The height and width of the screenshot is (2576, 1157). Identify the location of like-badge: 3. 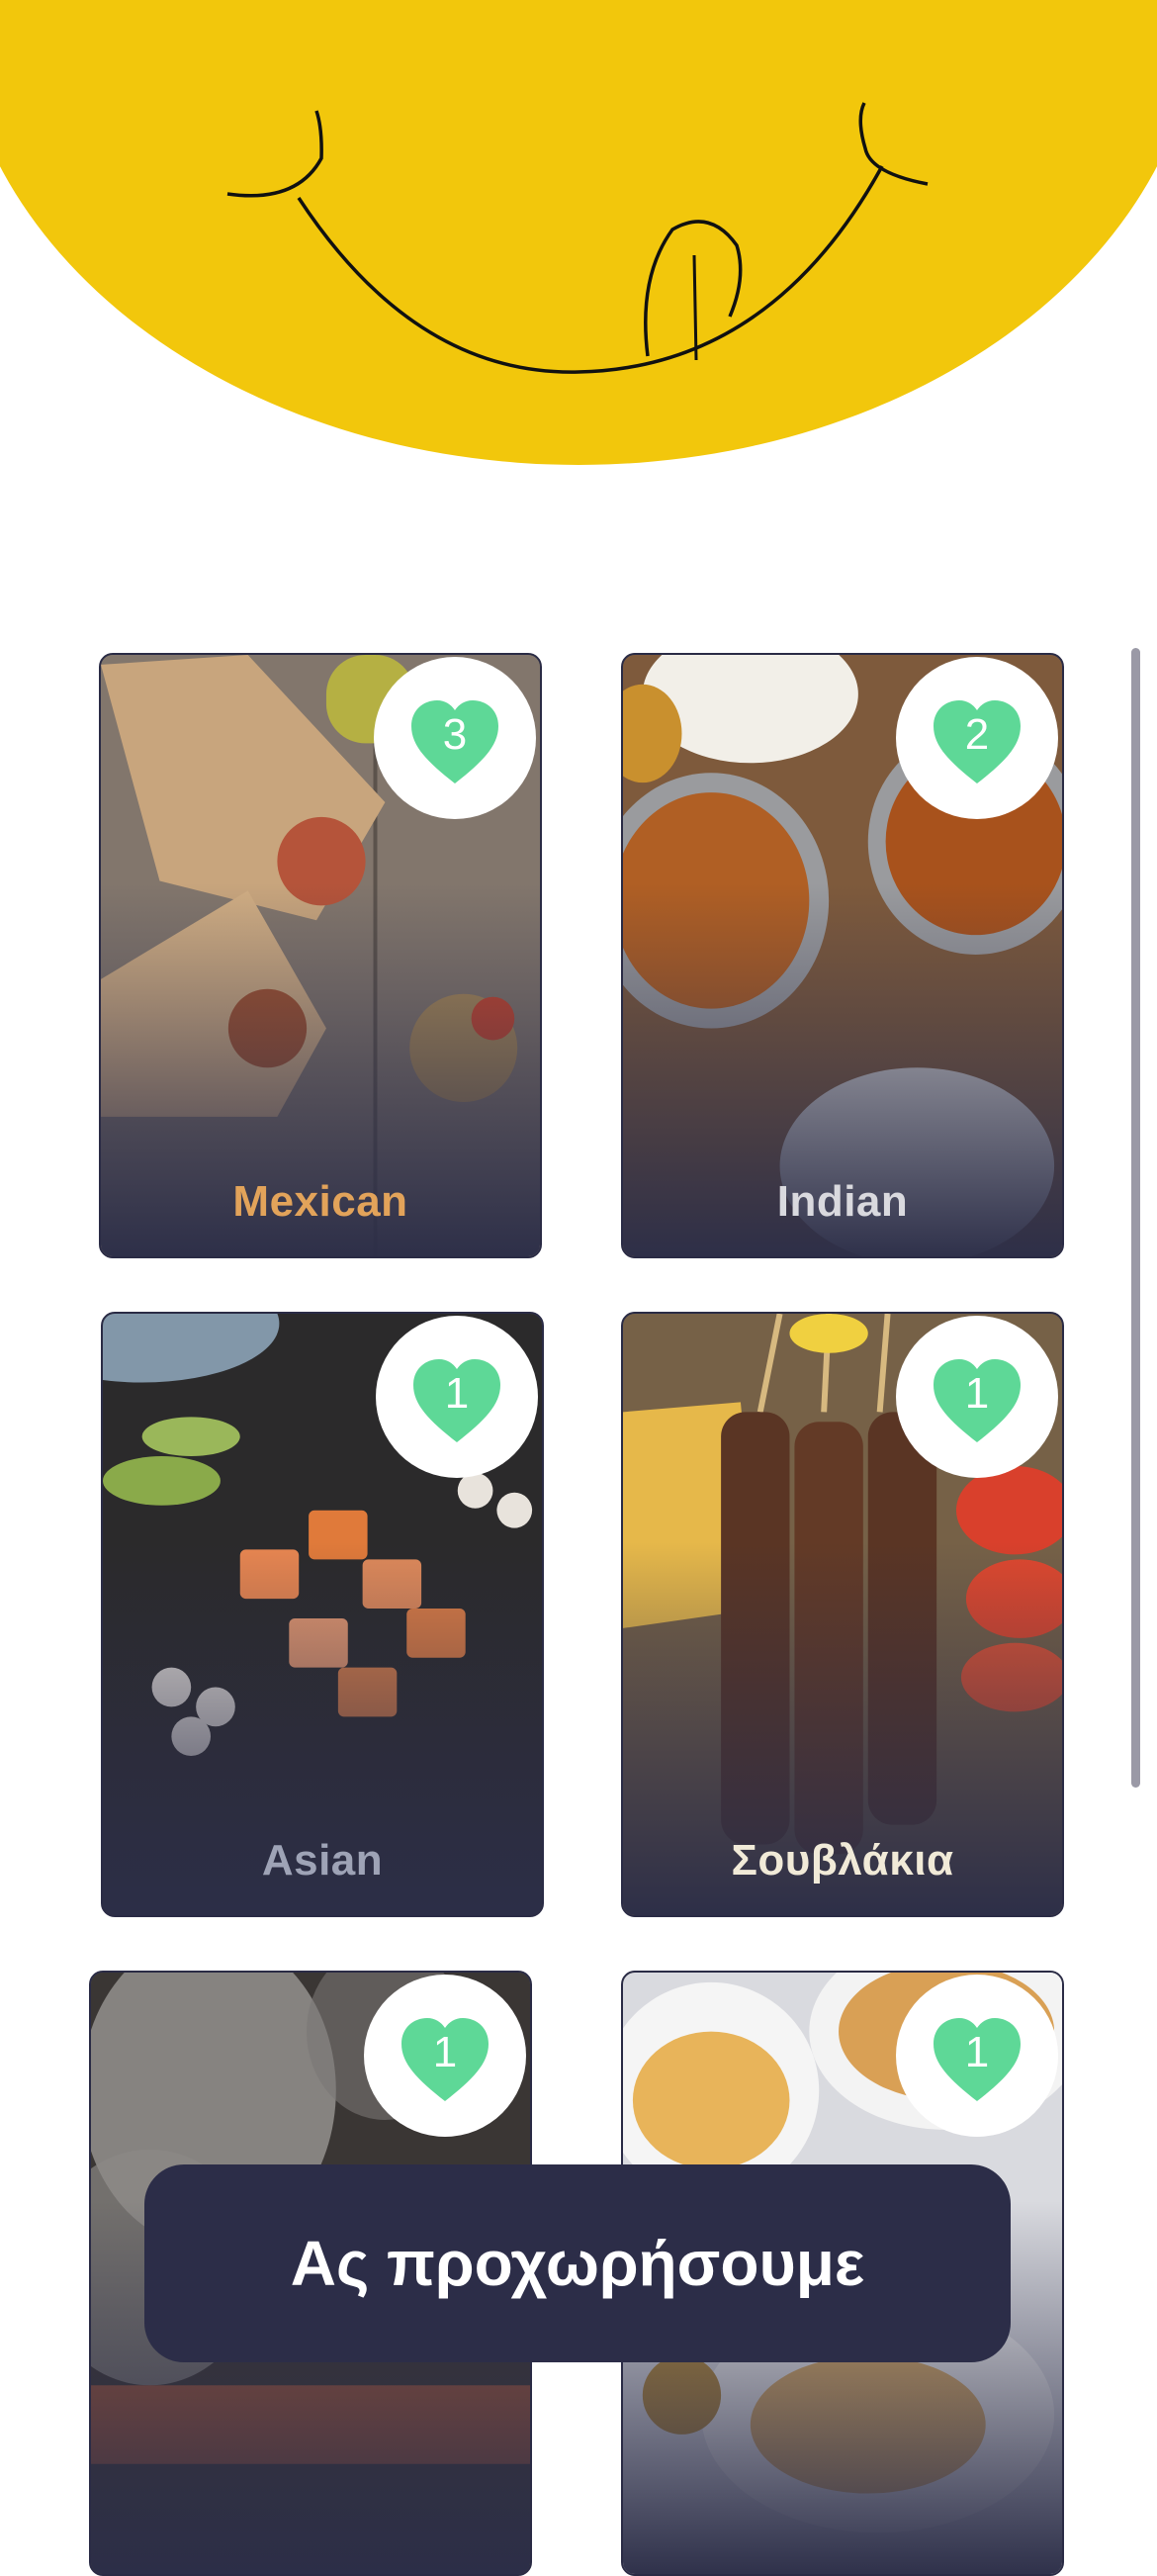
(455, 738).